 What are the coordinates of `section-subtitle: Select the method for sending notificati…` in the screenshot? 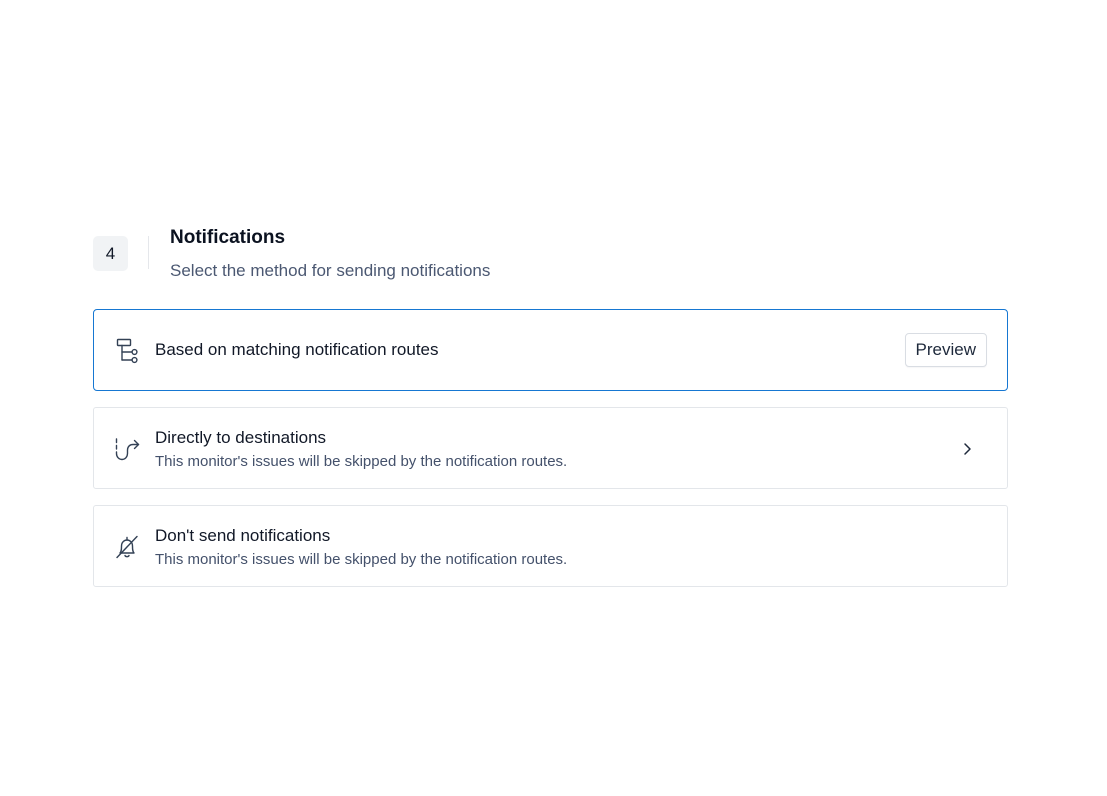 It's located at (330, 270).